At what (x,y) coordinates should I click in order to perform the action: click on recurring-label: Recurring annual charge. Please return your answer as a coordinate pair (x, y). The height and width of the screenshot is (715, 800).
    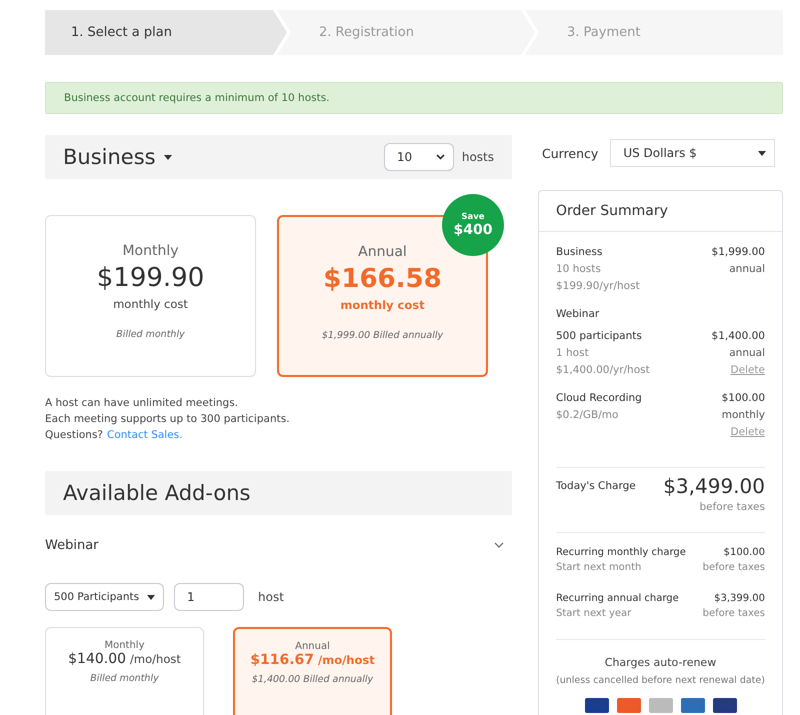
    Looking at the image, I should click on (617, 598).